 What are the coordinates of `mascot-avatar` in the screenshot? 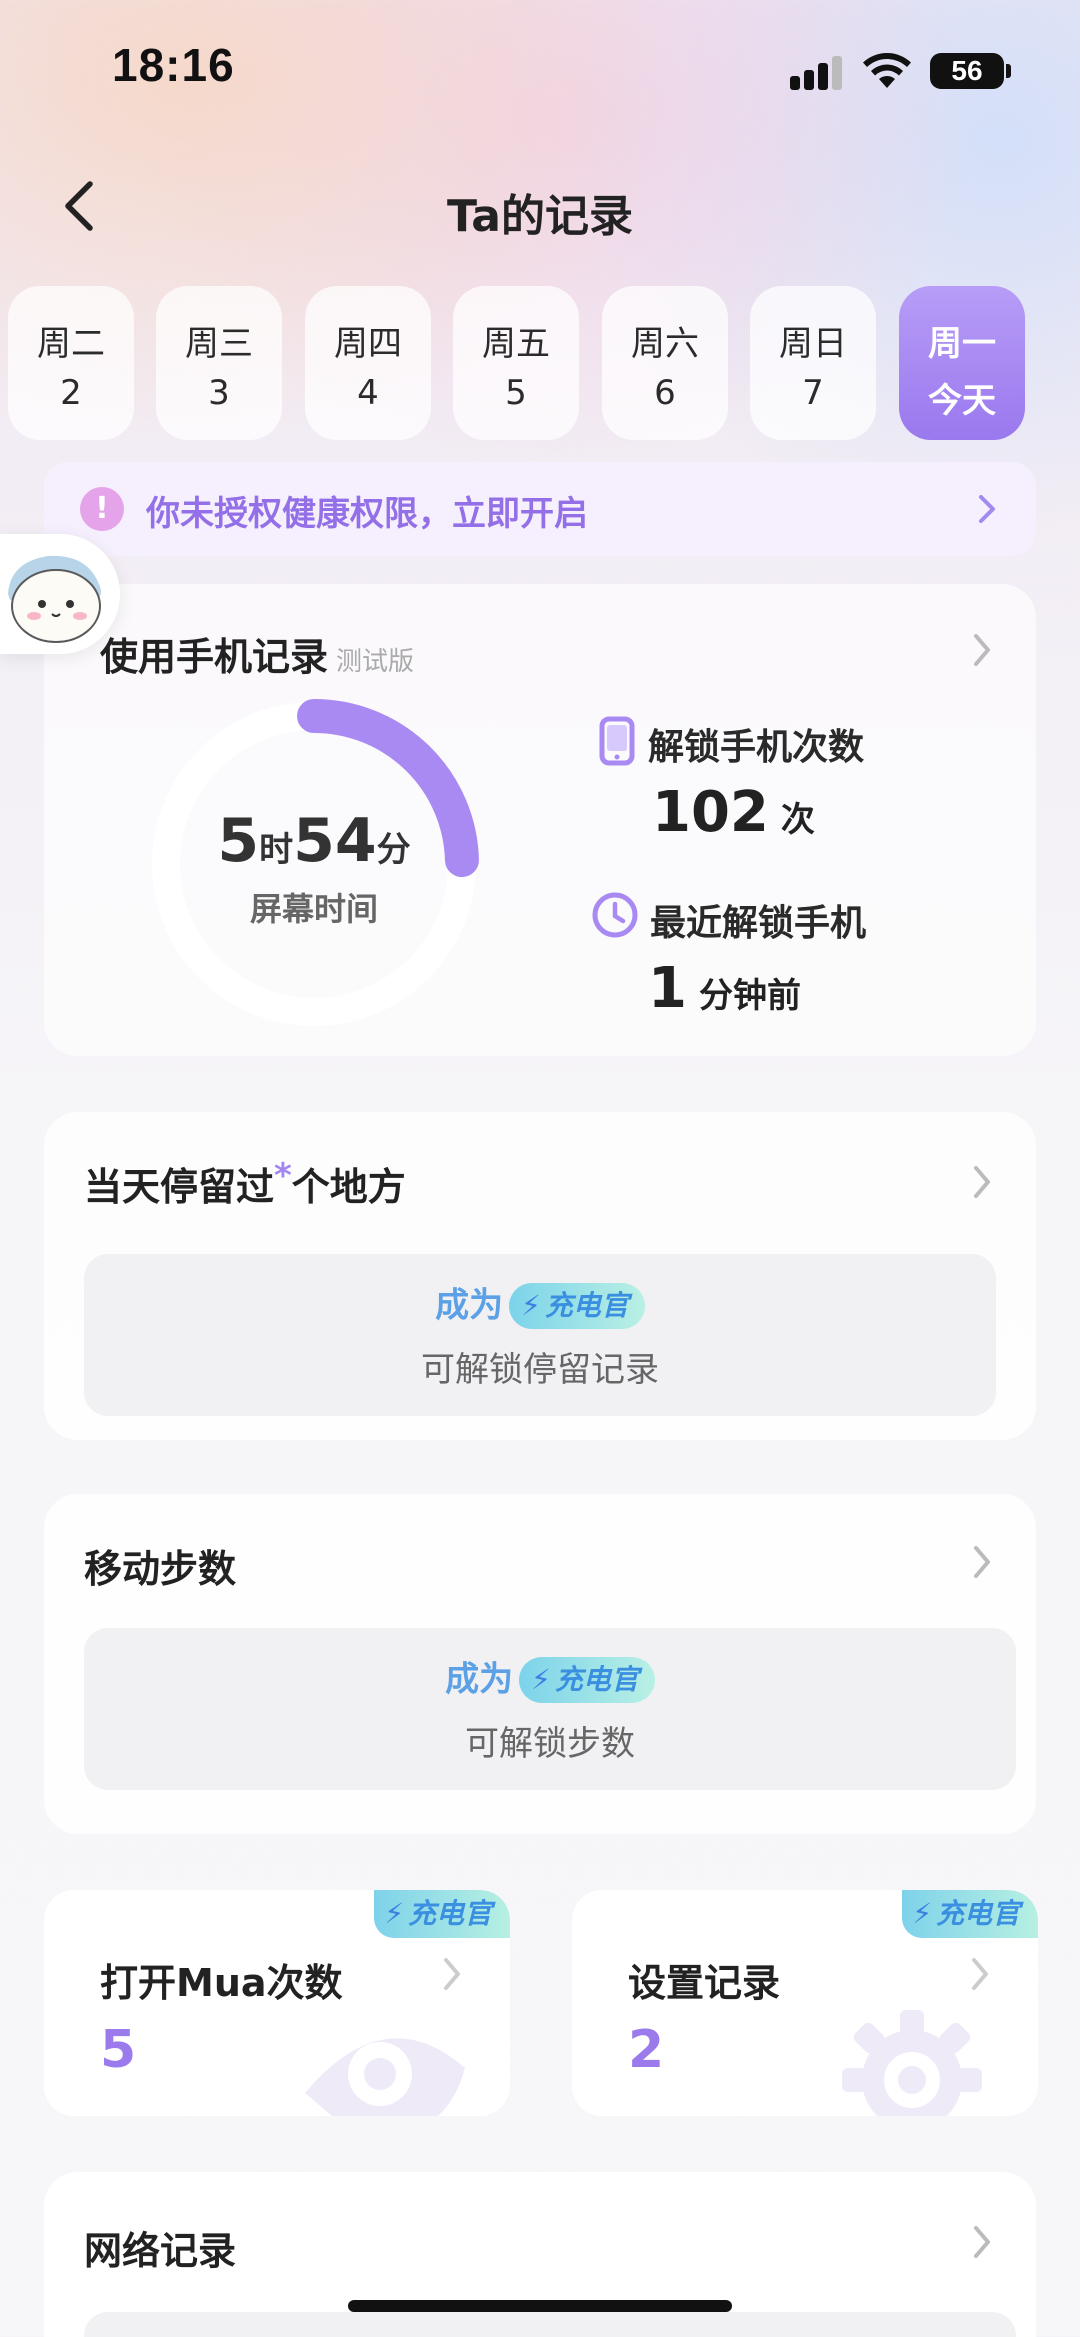 It's located at (60, 594).